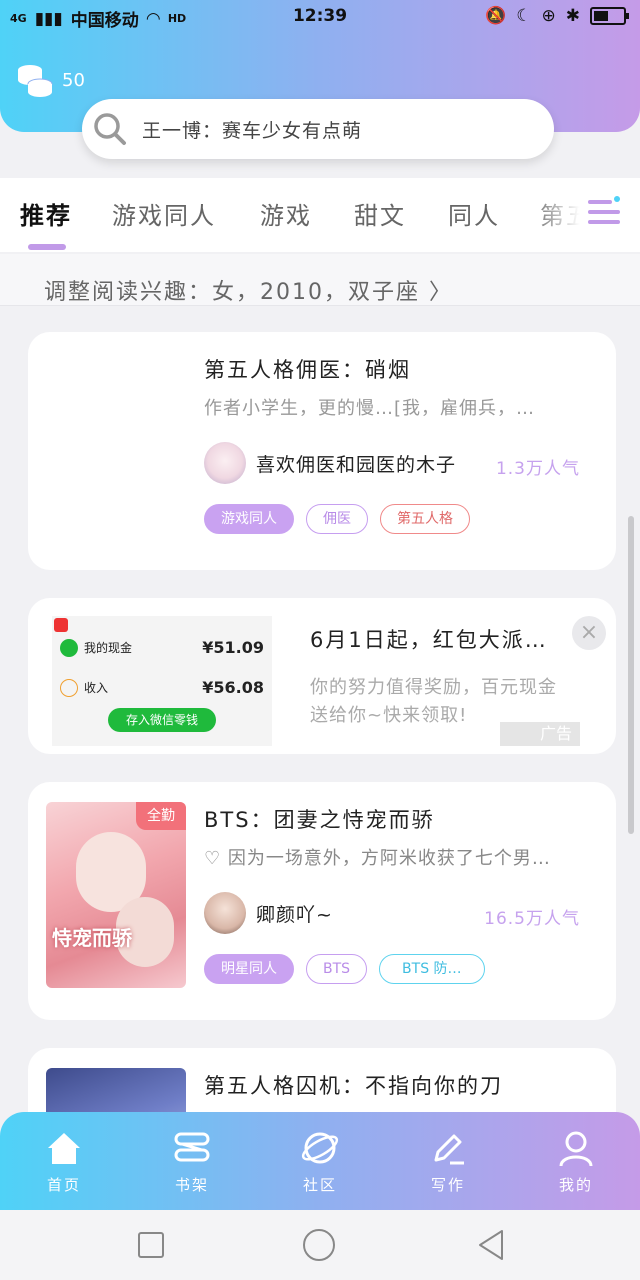  I want to click on ad-row-amount: ¥51.09, so click(233, 647).